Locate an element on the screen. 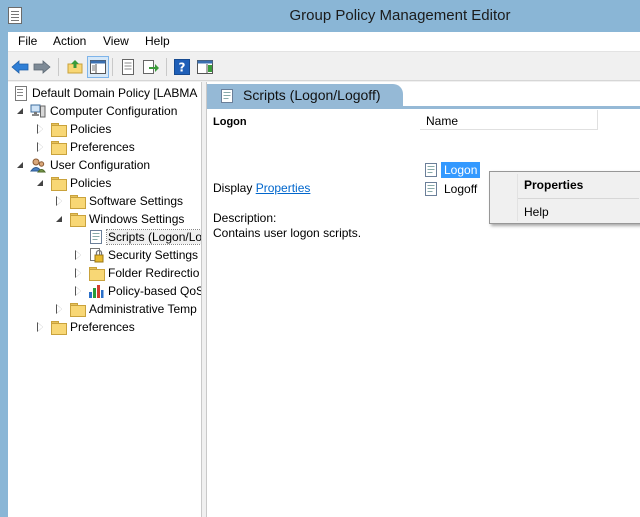 This screenshot has height=517, width=640. help-icon: ? is located at coordinates (182, 67).